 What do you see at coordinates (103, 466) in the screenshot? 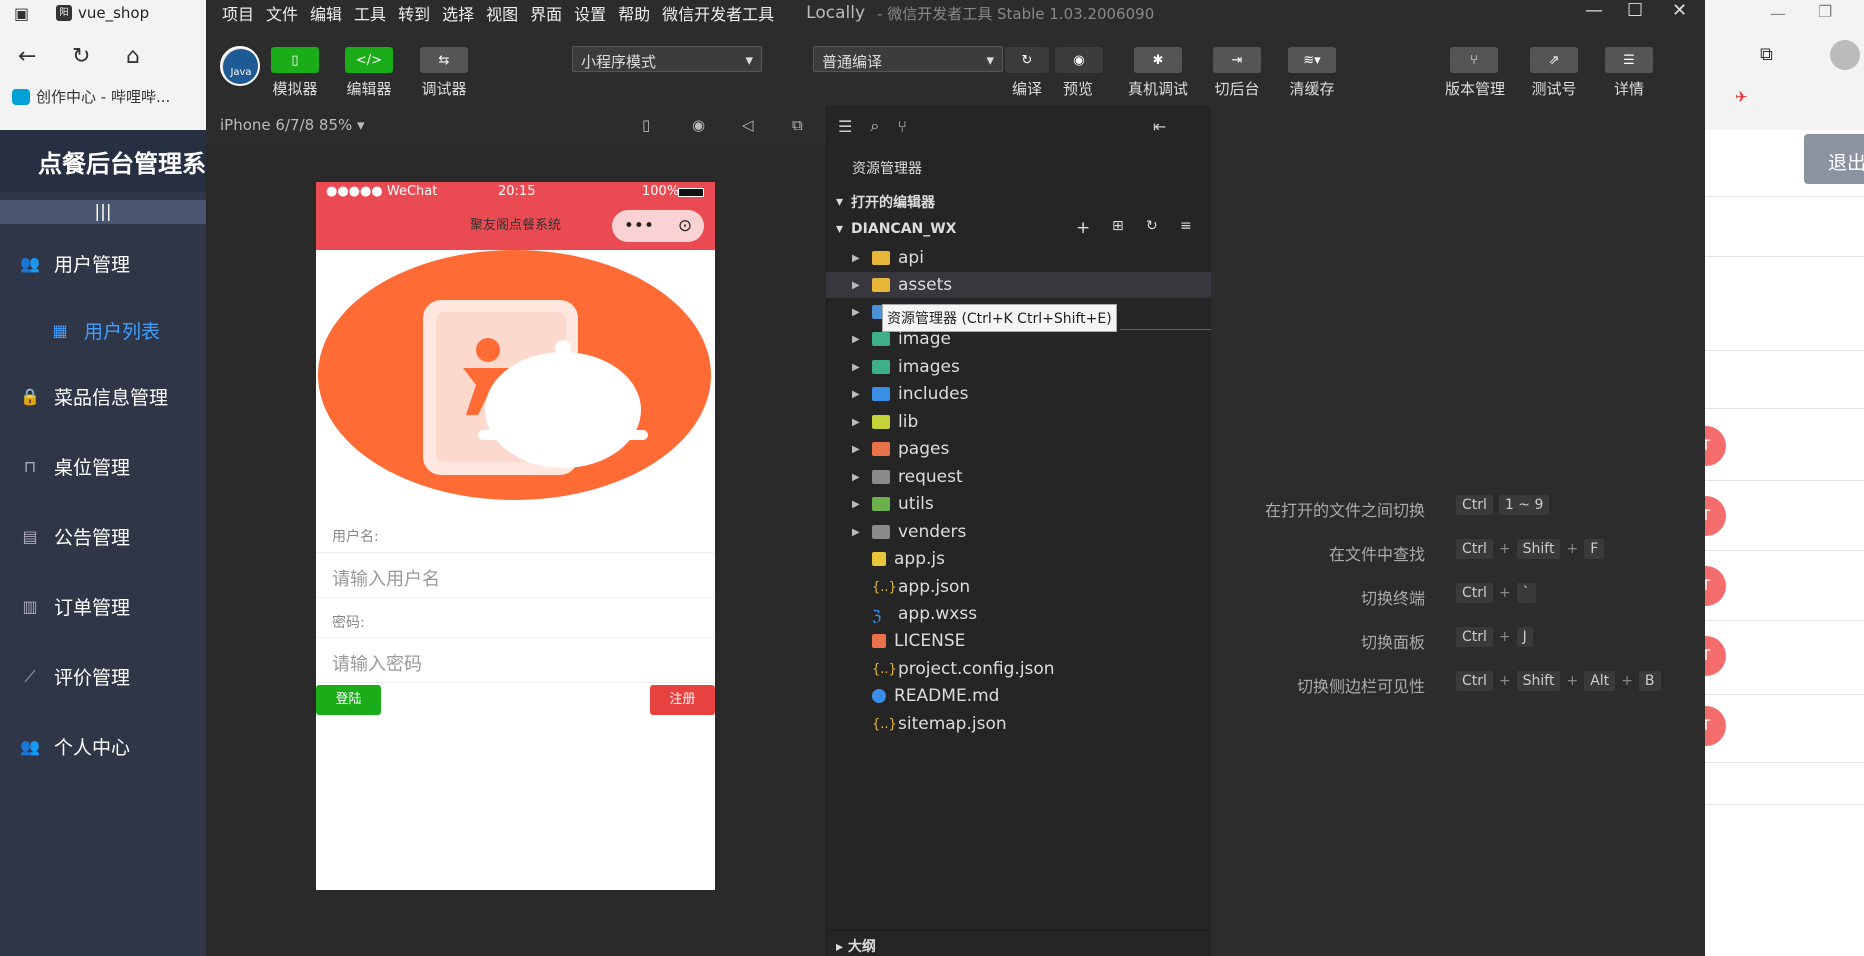
I see `menu-table-management: ⊓ 桌位管理` at bounding box center [103, 466].